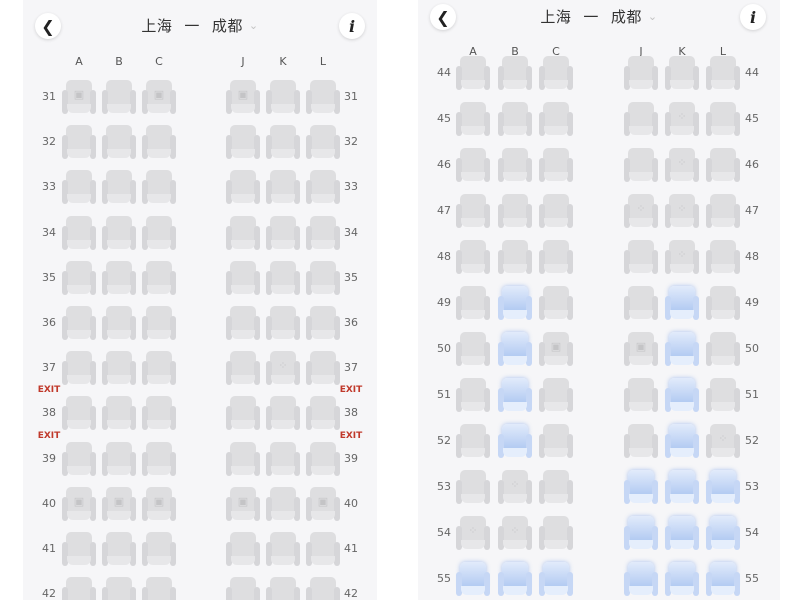 The width and height of the screenshot is (800, 600). I want to click on seat-48c, so click(556, 257).